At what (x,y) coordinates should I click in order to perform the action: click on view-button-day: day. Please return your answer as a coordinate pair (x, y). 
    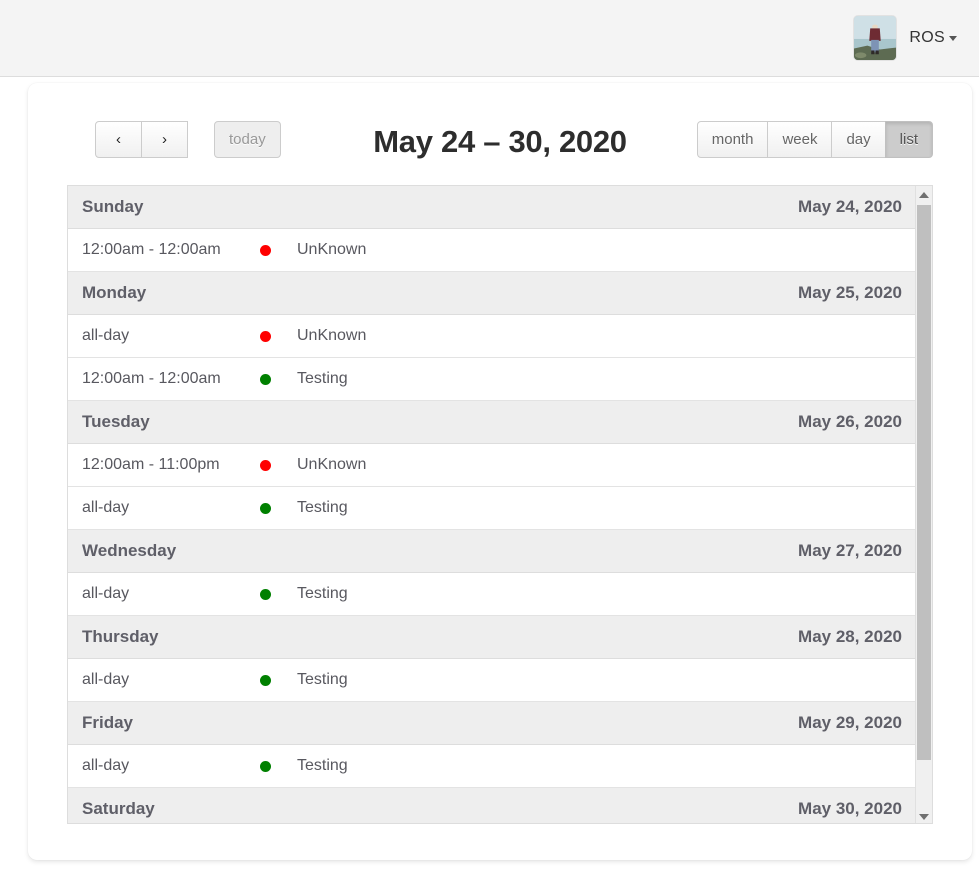
    Looking at the image, I should click on (858, 139).